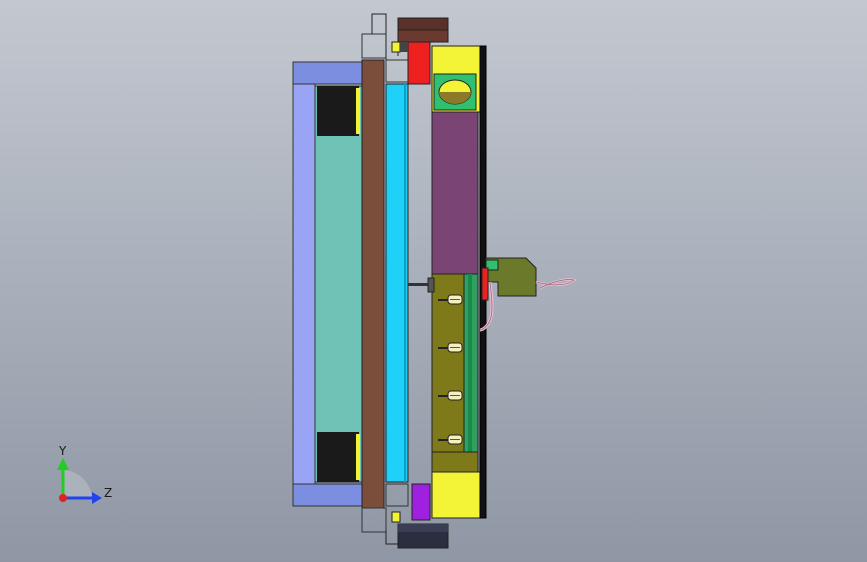 This screenshot has width=867, height=562. I want to click on green-ejector-rail-inner, so click(470, 363).